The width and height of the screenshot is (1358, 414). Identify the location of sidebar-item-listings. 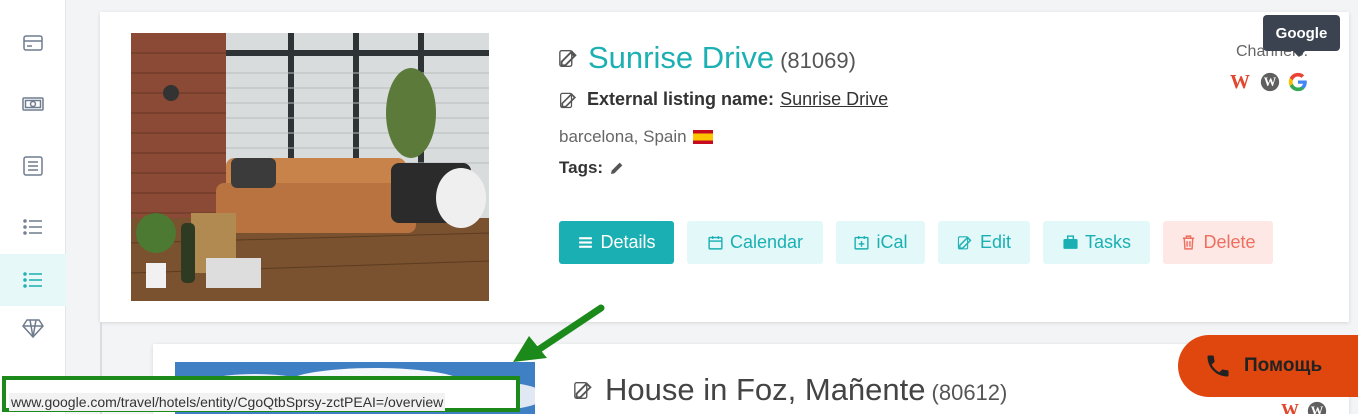
(33, 280).